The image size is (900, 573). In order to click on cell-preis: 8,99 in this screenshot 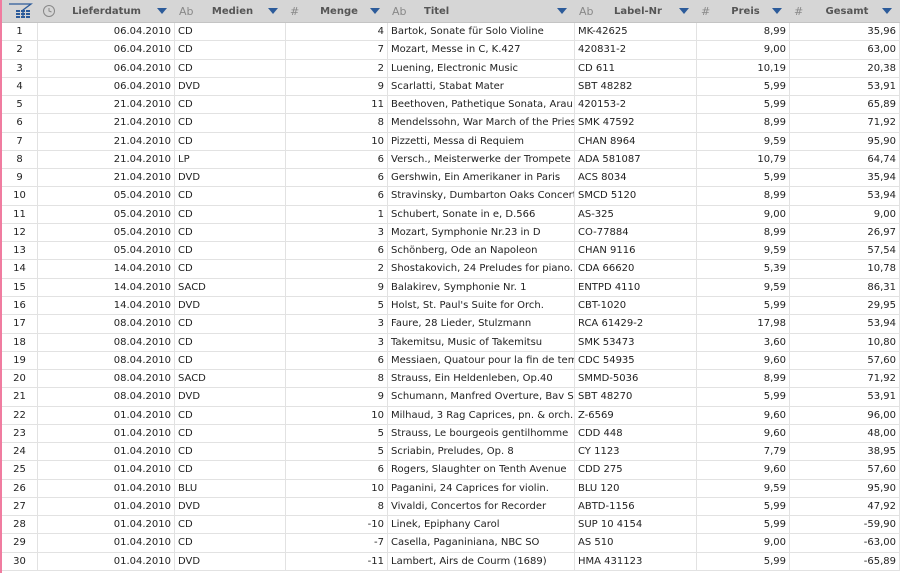, I will do `click(743, 123)`.